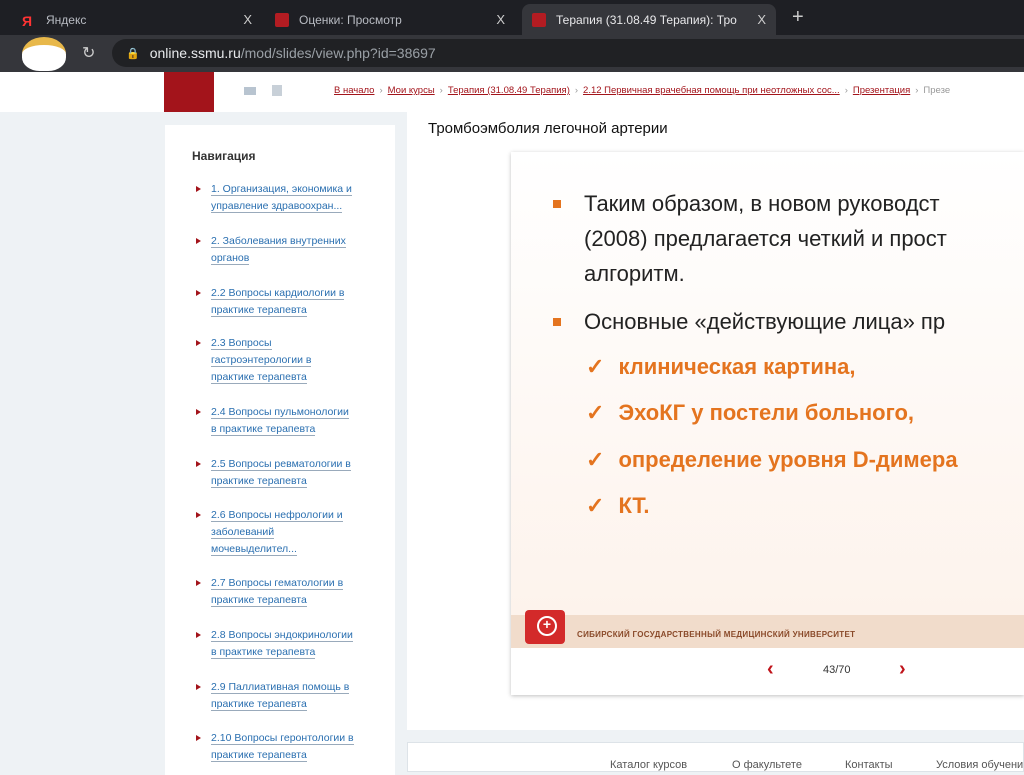 The height and width of the screenshot is (775, 1024). I want to click on slide-text: Основные «действующие лица» пр, so click(765, 321).